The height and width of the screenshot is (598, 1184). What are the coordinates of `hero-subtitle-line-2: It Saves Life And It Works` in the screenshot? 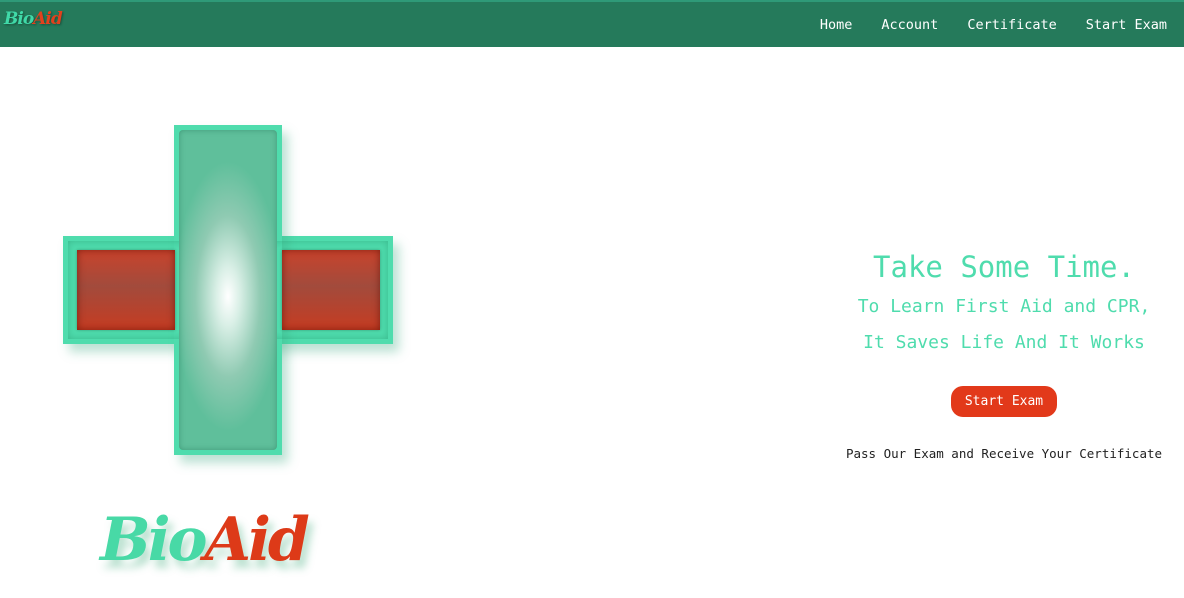 It's located at (1004, 342).